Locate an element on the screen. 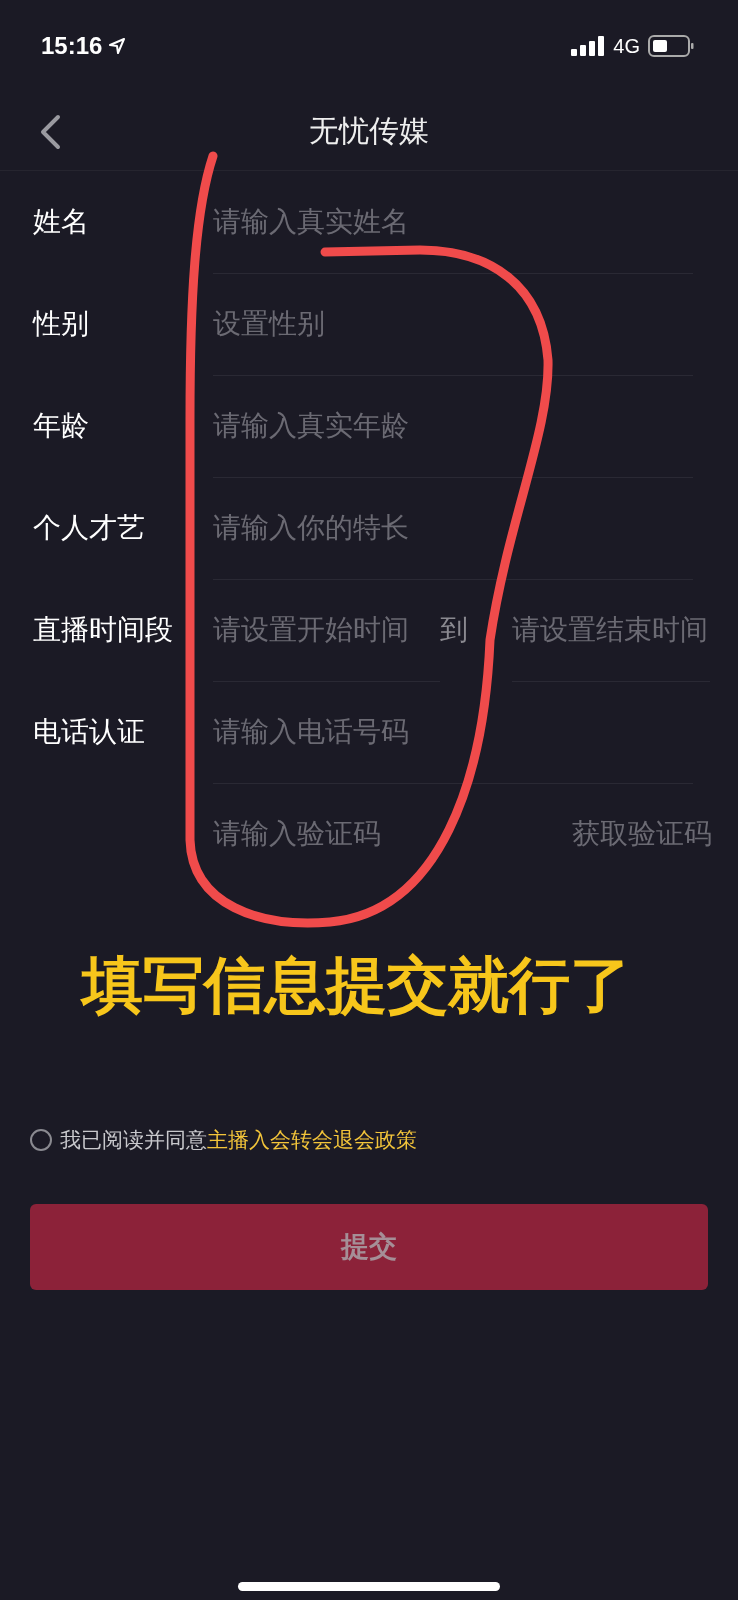 This screenshot has width=738, height=1600. input-field: 请输入真实姓名 is located at coordinates (328, 221).